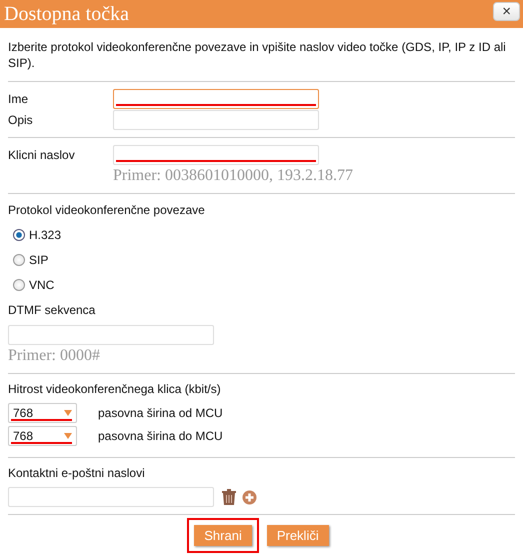 Image resolution: width=523 pixels, height=560 pixels. I want to click on field-label: Opis, so click(21, 120).